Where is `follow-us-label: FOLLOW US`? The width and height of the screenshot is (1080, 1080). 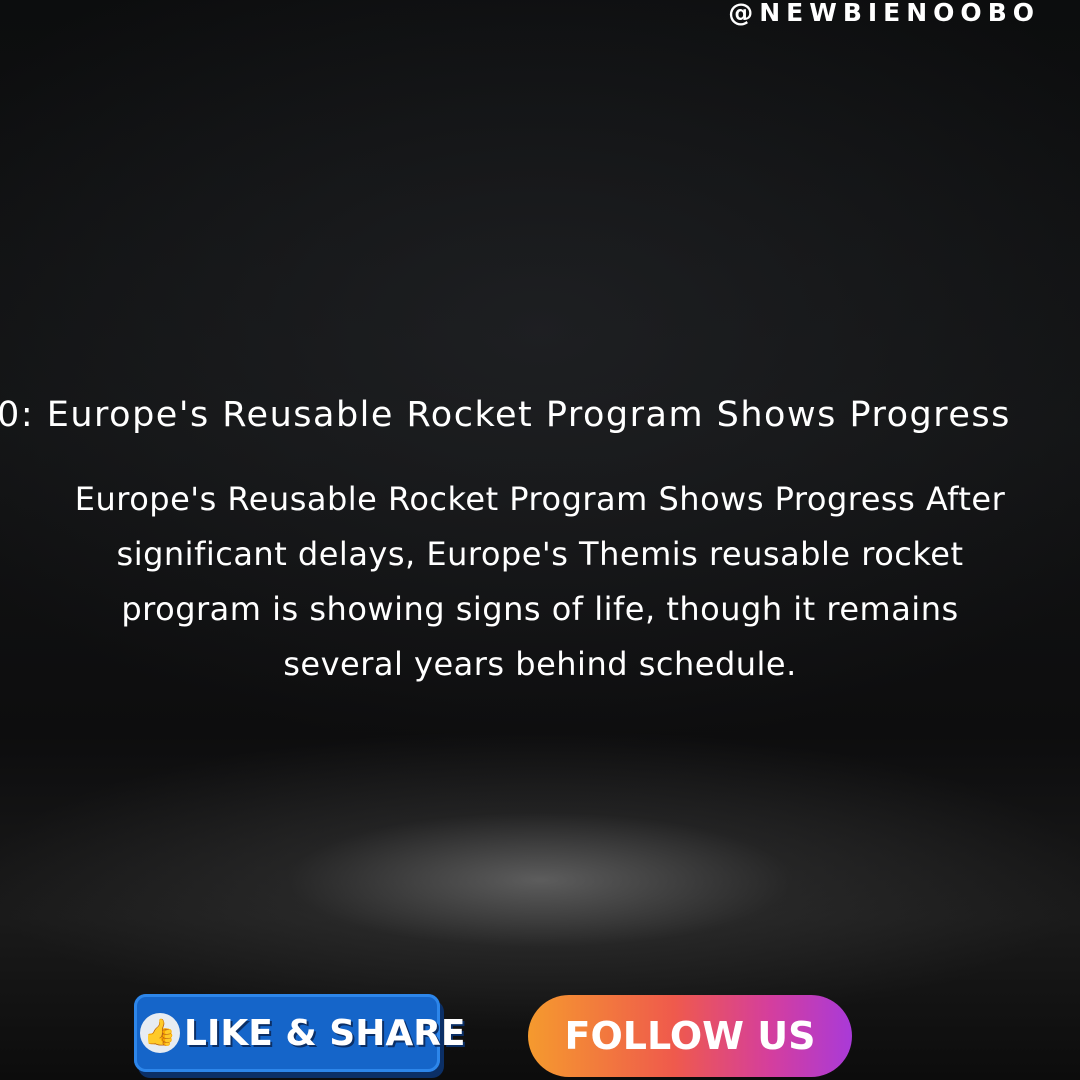
follow-us-label: FOLLOW US is located at coordinates (690, 1036).